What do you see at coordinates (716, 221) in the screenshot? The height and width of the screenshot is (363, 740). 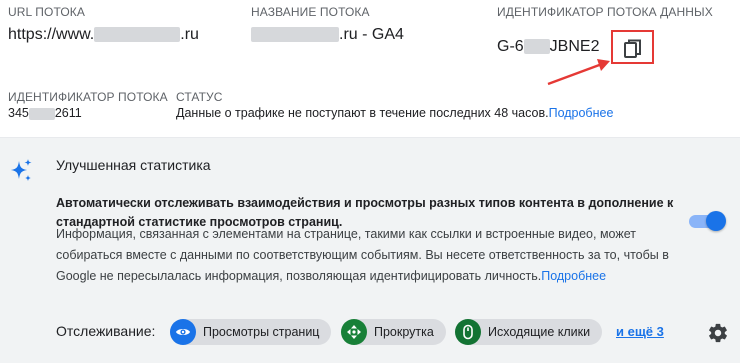 I see `toggle-knob` at bounding box center [716, 221].